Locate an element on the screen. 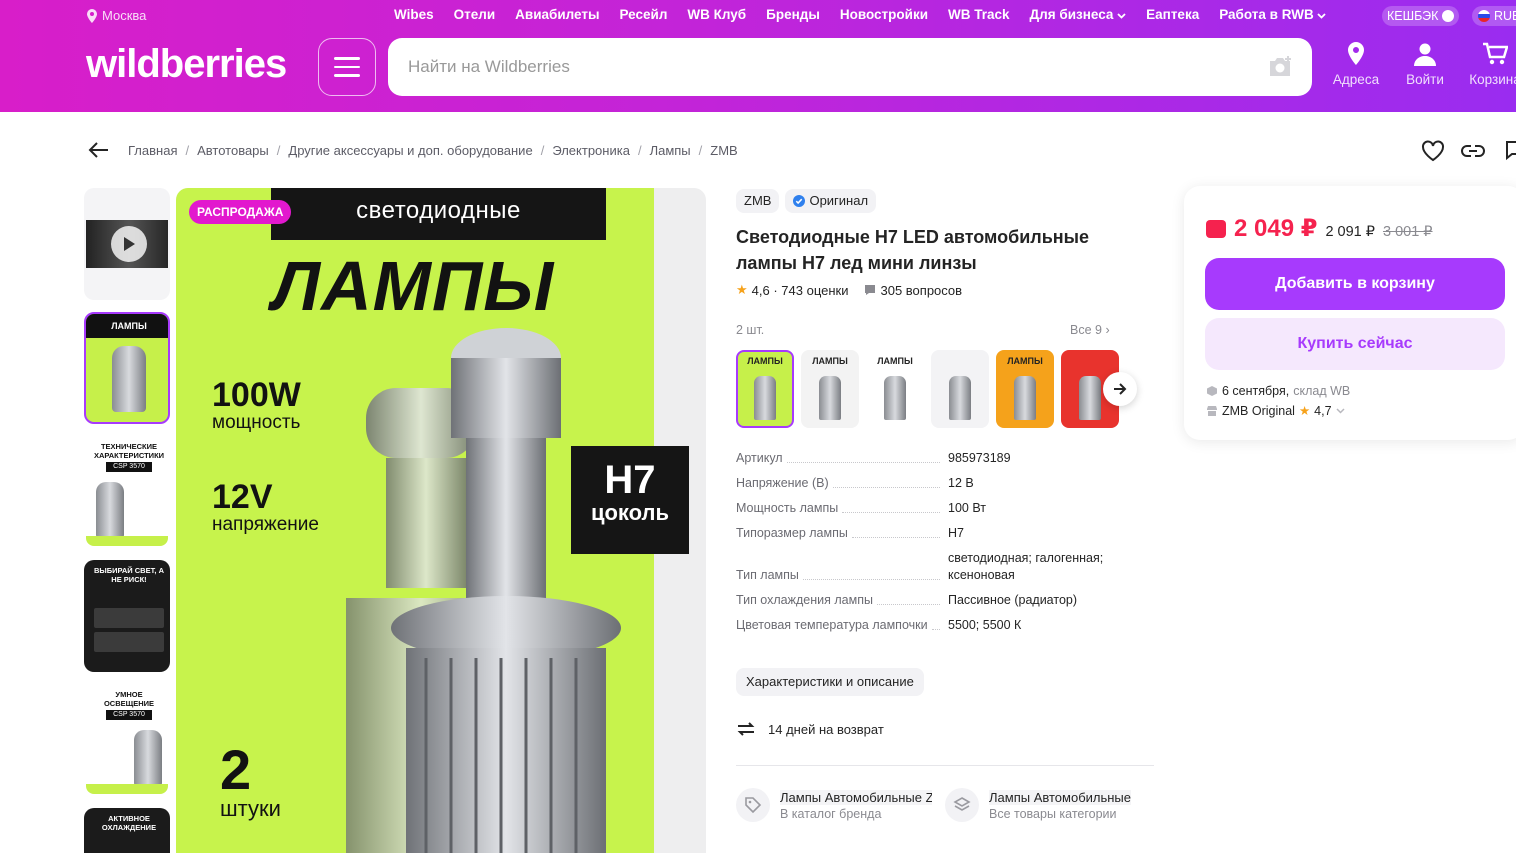 Image resolution: width=1516 pixels, height=853 pixels. currency-selector: RUB is located at coordinates (1494, 16).